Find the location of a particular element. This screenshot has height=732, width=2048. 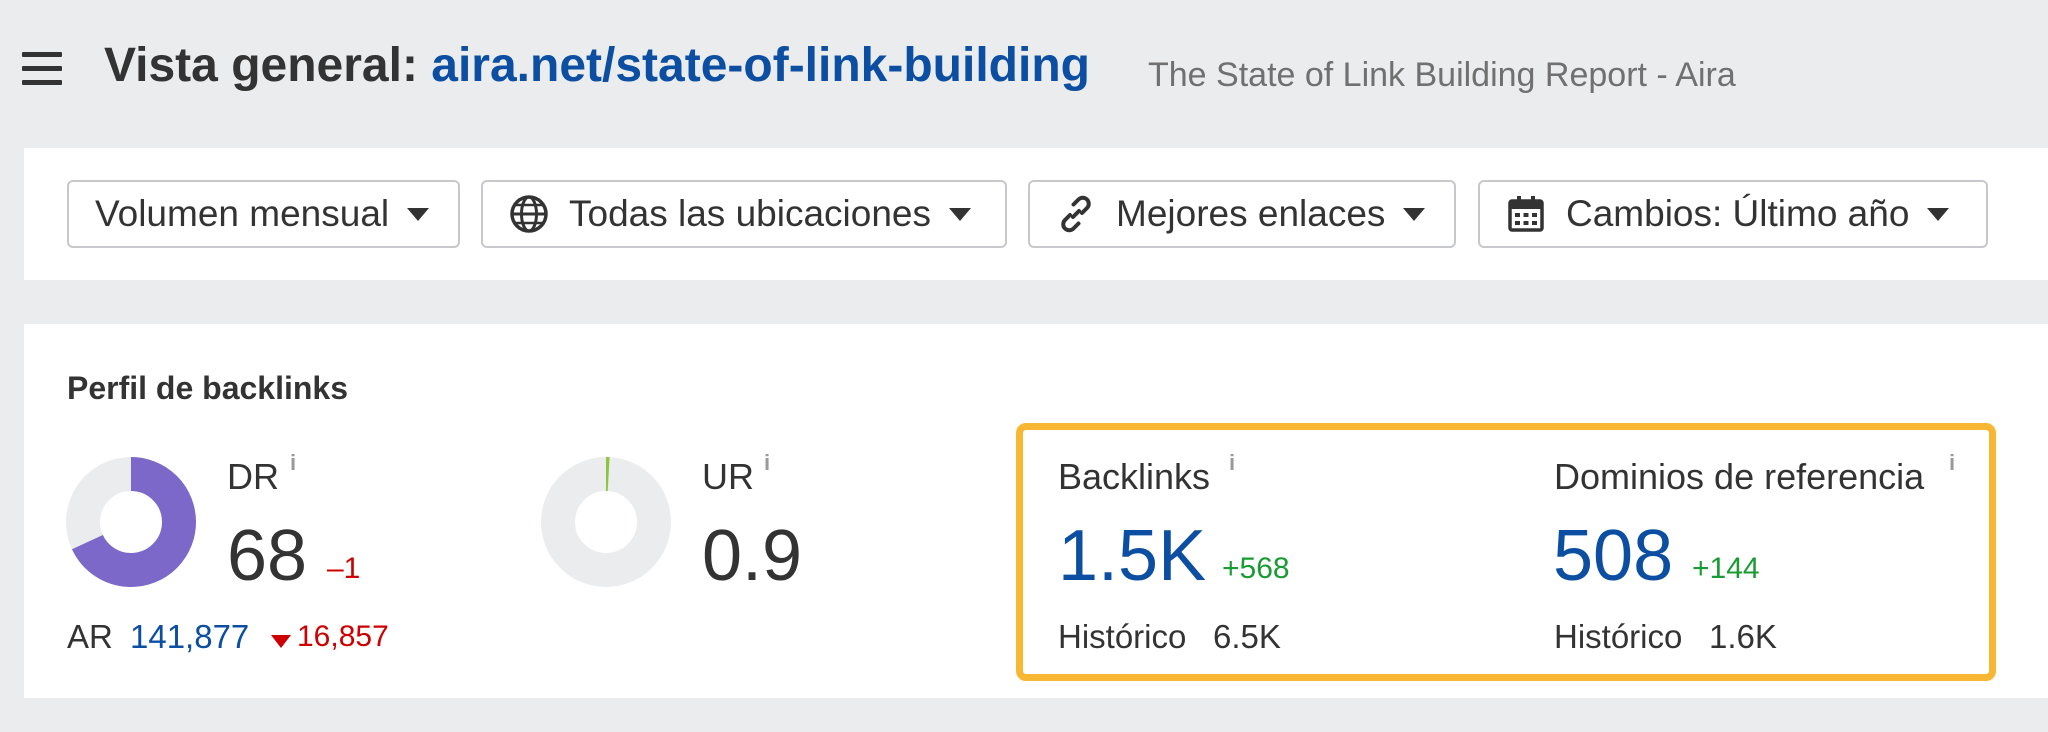

links-dropdown-label: Mejores enlaces is located at coordinates (1251, 213).